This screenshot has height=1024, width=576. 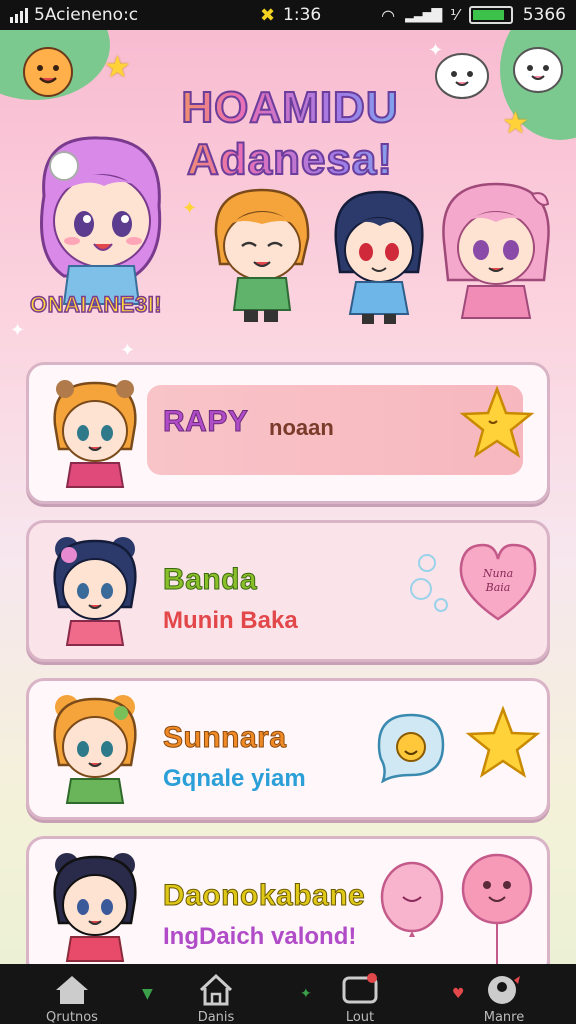 I want to click on card-subtitle: Munin Baka, so click(x=230, y=620).